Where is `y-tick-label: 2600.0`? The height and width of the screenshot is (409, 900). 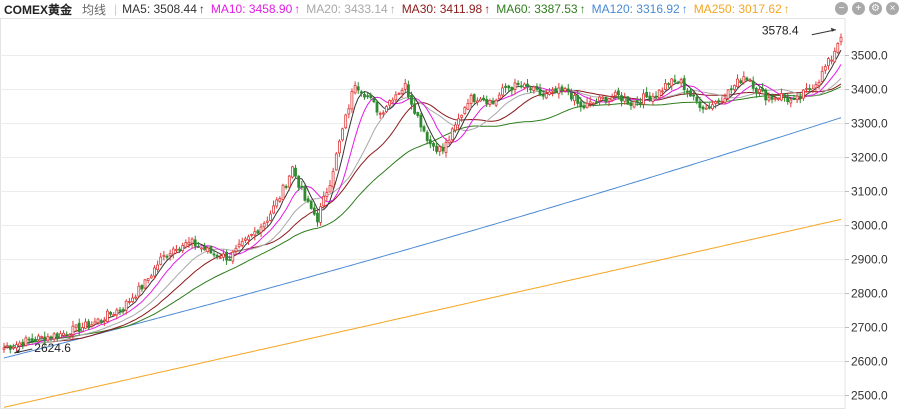 y-tick-label: 2600.0 is located at coordinates (869, 362).